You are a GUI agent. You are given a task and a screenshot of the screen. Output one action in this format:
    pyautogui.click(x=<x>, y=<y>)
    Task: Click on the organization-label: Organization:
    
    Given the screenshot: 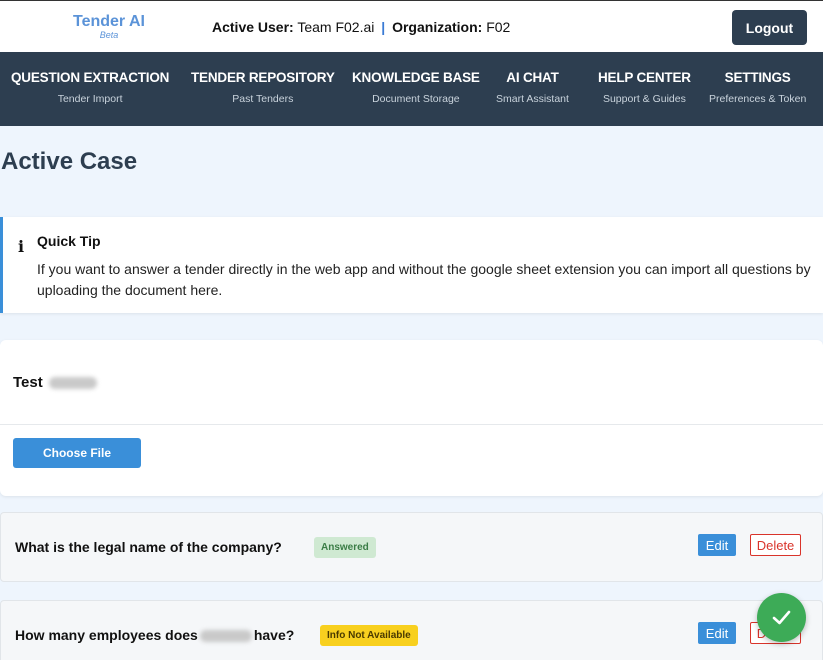 What is the action you would take?
    pyautogui.click(x=437, y=27)
    